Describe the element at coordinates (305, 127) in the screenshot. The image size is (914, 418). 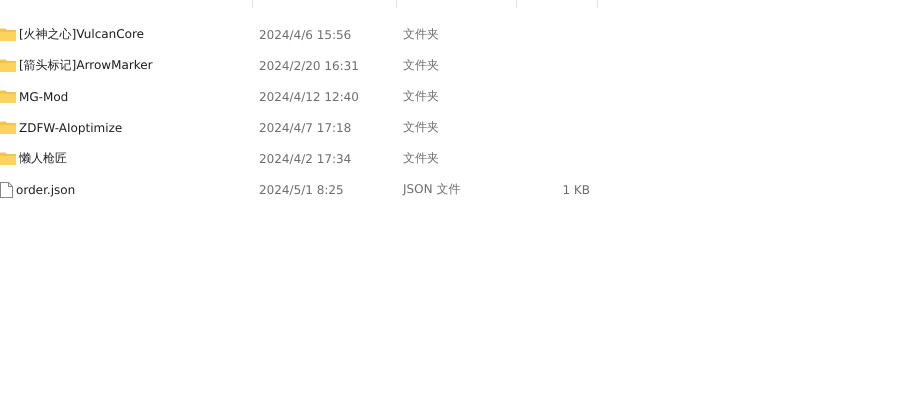
I see `modified-date: 2024/4/7 17:18` at that location.